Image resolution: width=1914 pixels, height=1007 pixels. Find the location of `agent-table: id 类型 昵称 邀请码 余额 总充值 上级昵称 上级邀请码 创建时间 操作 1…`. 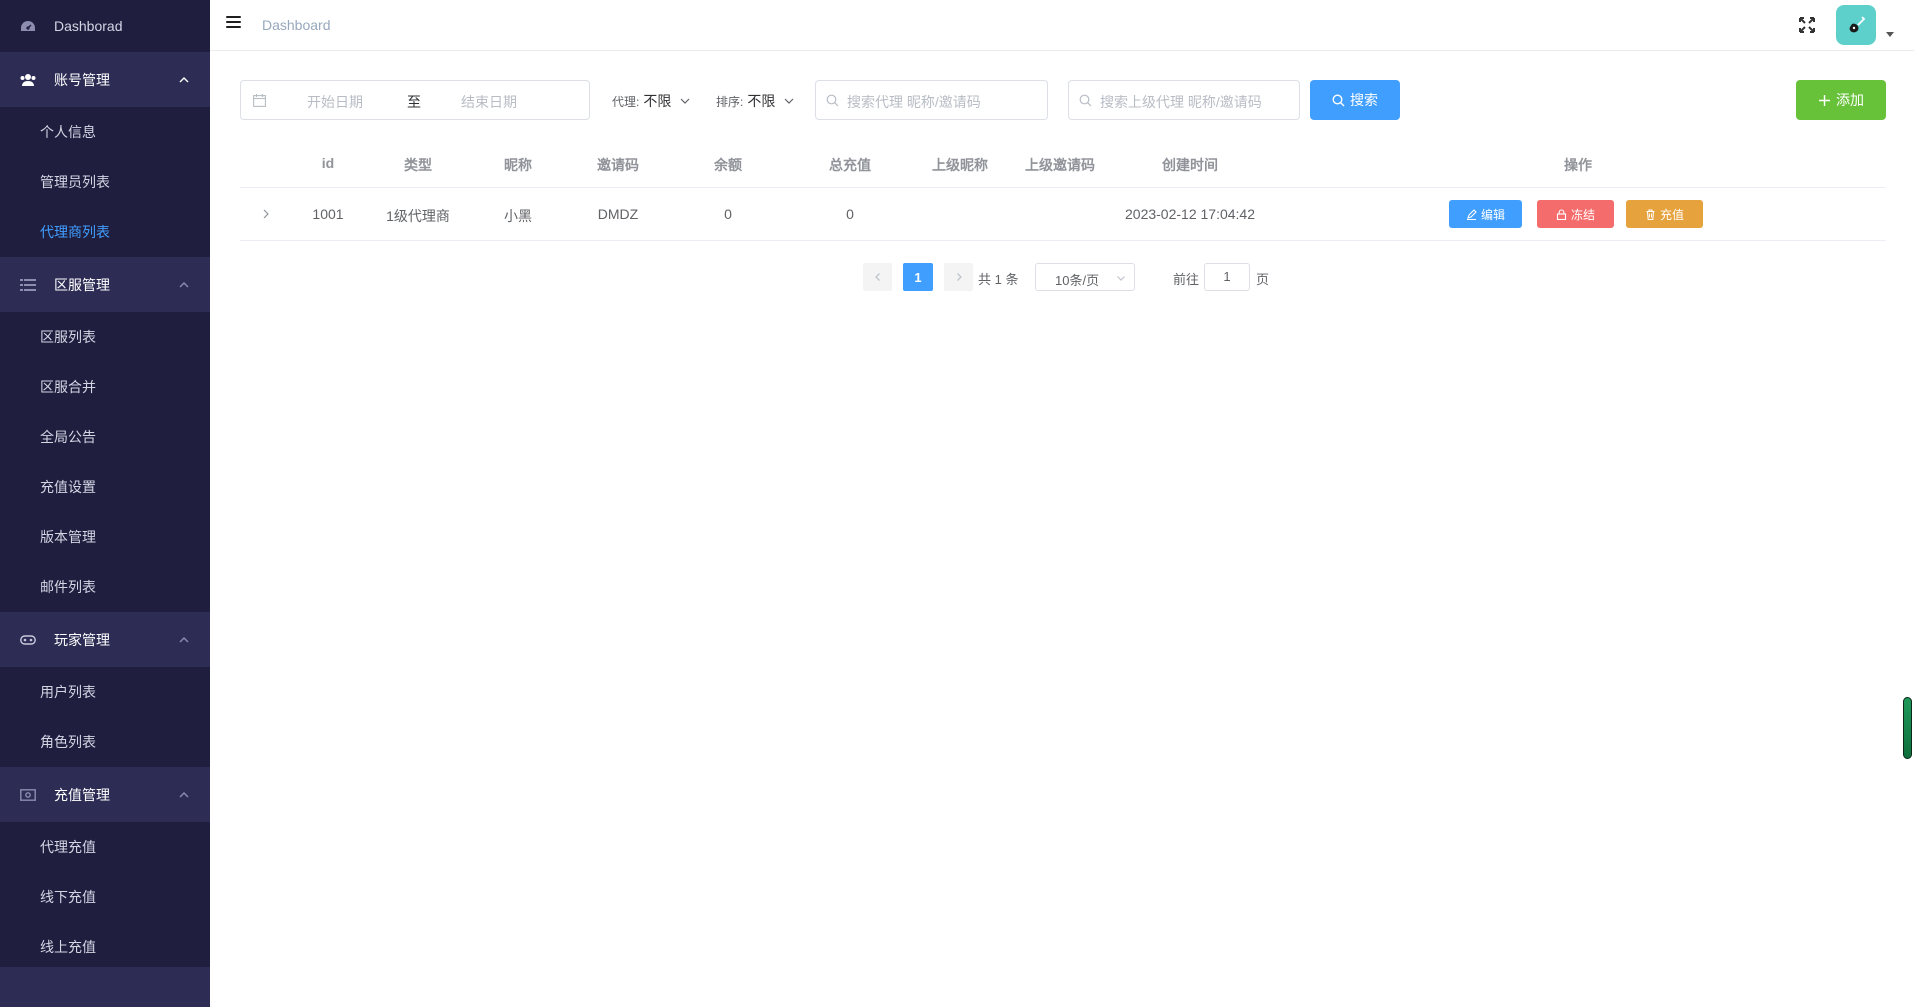

agent-table: id 类型 昵称 邀请码 余额 总充值 上级昵称 上级邀请码 创建时间 操作 1… is located at coordinates (1063, 189).